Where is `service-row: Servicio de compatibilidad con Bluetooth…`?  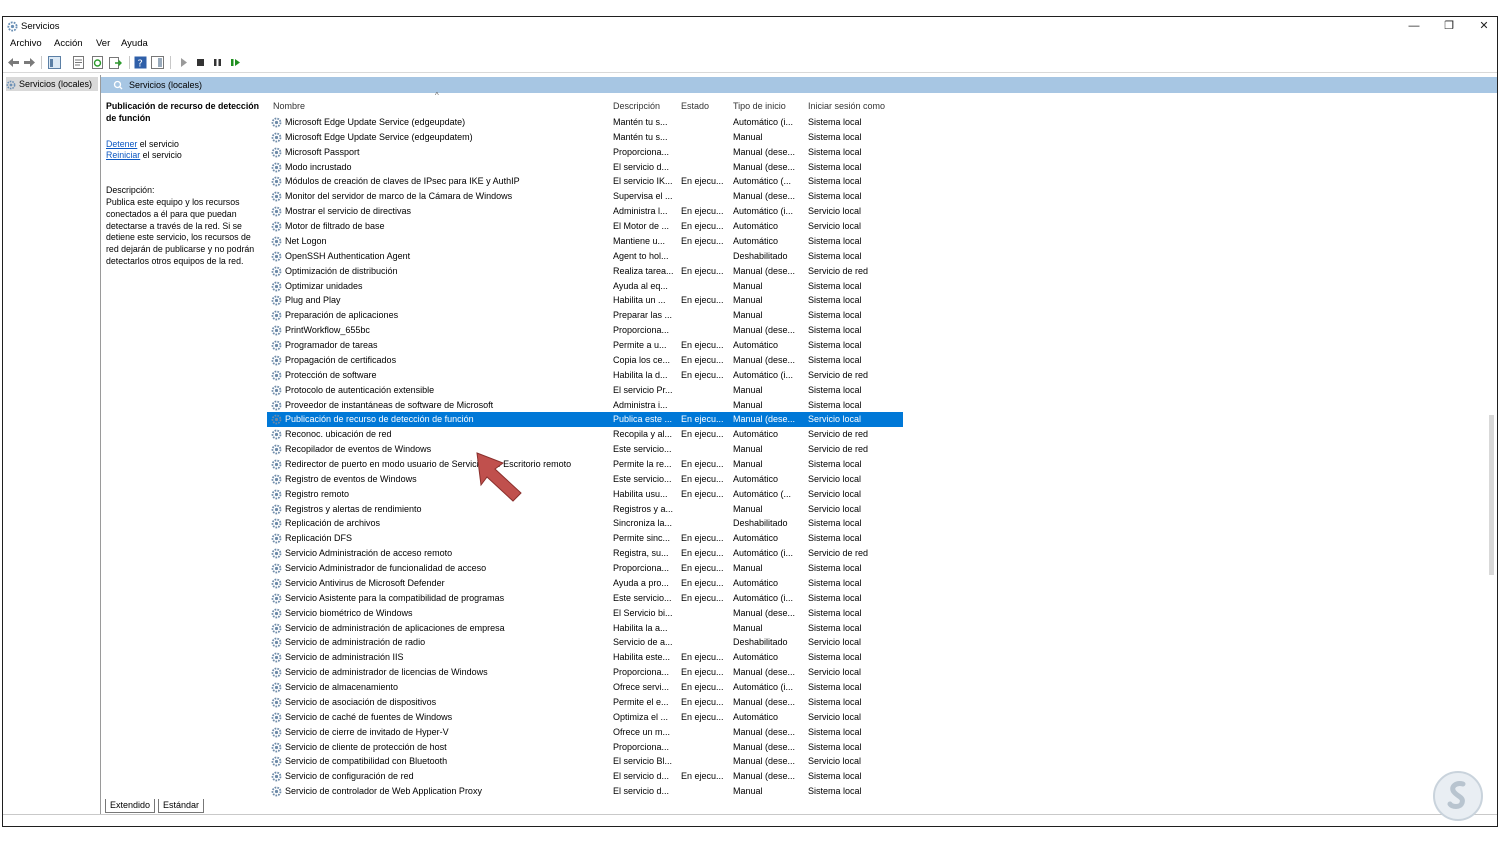
service-row: Servicio de compatibilidad con Bluetooth… is located at coordinates (585, 761).